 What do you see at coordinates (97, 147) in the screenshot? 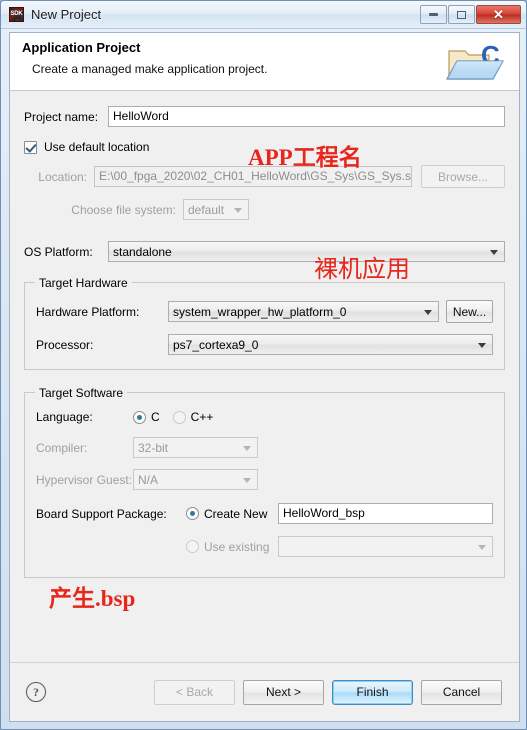
I see `use-default-location-label: Use default location` at bounding box center [97, 147].